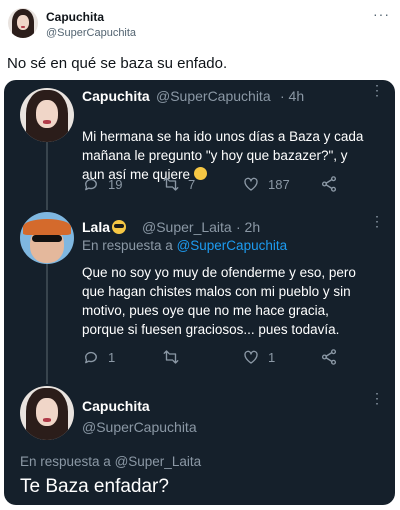  I want to click on reply-context: En respuesta a @SuperCapuchita, so click(185, 245).